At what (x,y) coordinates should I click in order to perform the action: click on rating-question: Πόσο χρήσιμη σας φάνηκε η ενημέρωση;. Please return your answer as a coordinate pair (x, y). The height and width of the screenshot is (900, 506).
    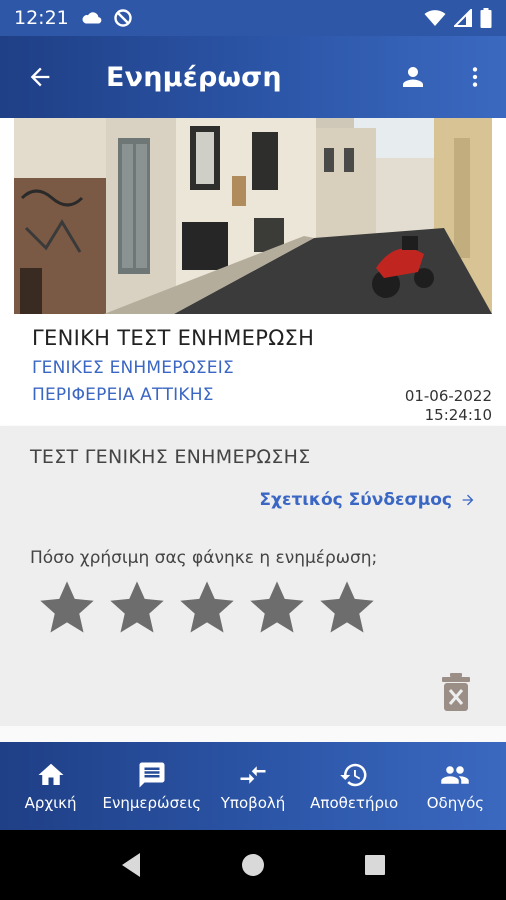
    Looking at the image, I should click on (204, 558).